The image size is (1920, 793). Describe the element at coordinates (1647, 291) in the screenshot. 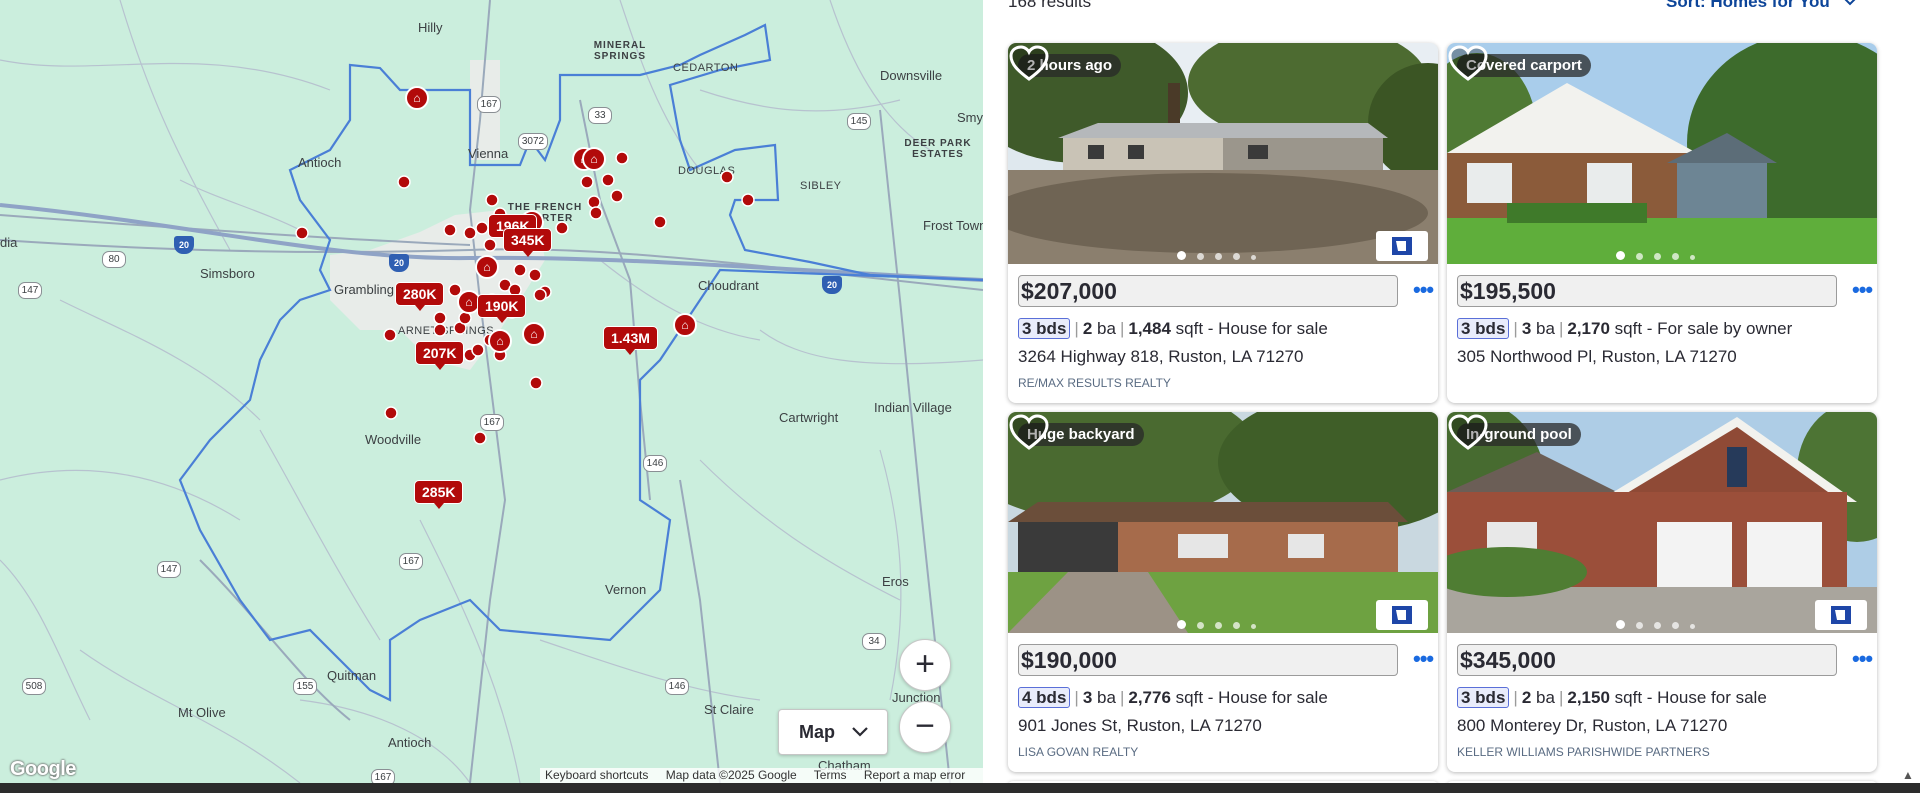

I see `listing-price: $195,500` at that location.